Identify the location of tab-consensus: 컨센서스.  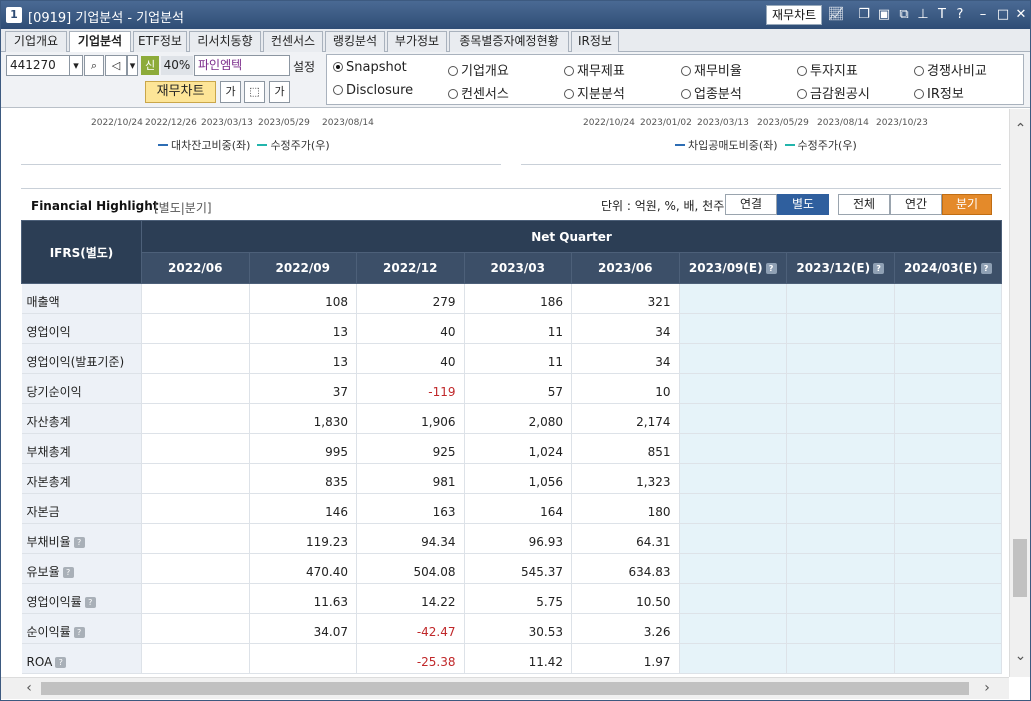
(293, 41).